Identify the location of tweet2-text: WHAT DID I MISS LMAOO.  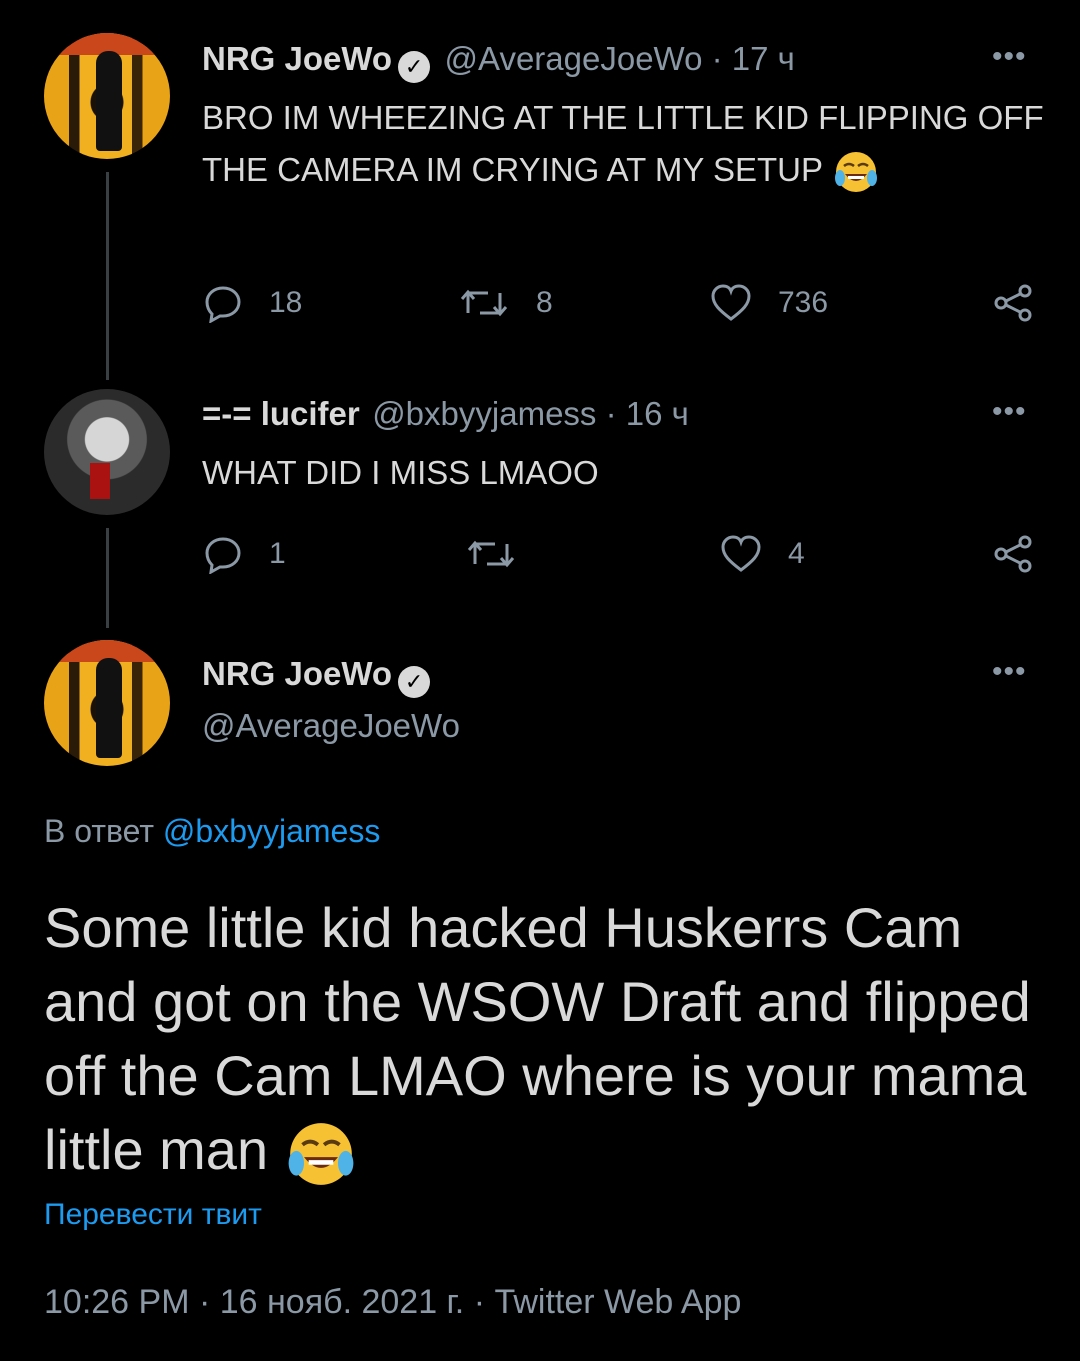
(400, 472).